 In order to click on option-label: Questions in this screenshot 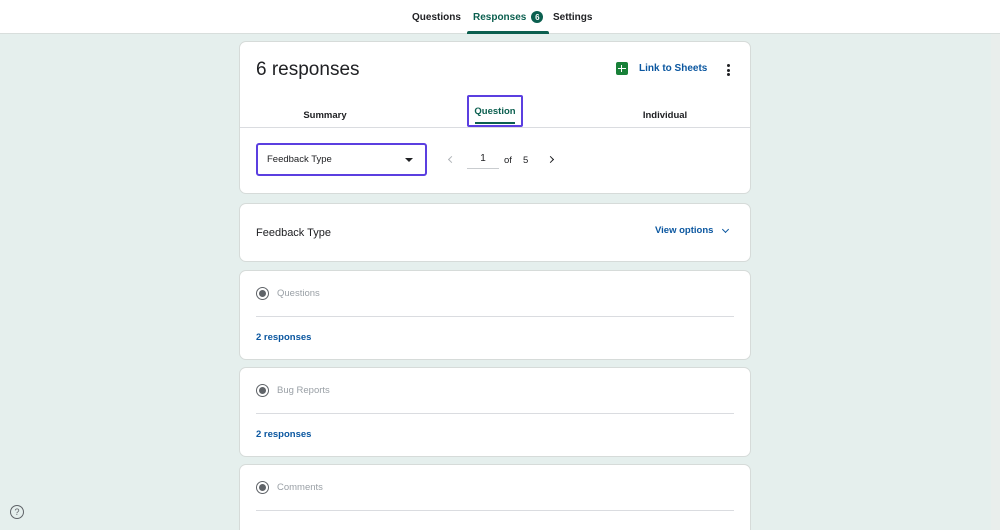, I will do `click(298, 293)`.